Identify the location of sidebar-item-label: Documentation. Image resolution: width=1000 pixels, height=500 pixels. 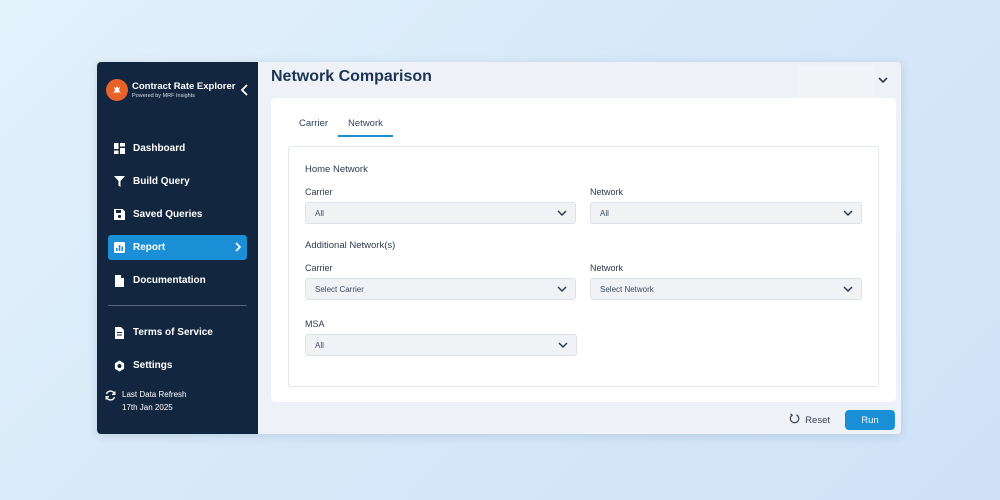
(169, 280).